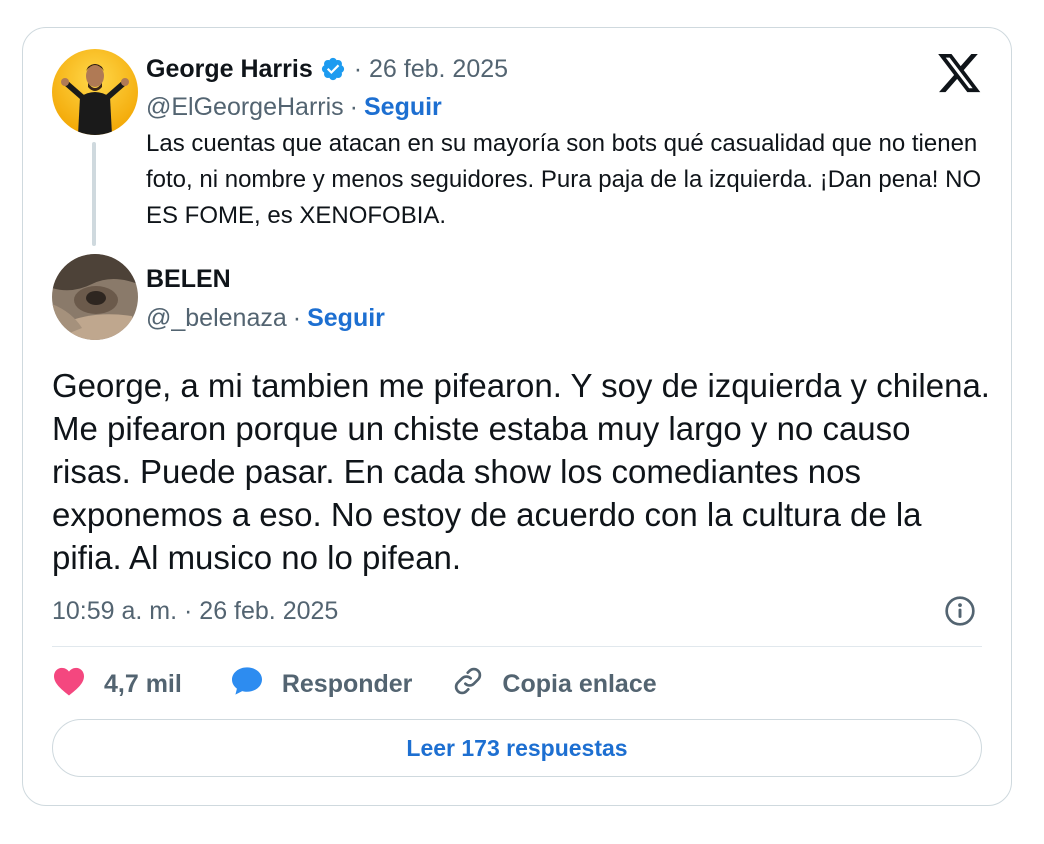 Image resolution: width=1044 pixels, height=844 pixels. I want to click on main-author-row: BELEN, so click(188, 279).